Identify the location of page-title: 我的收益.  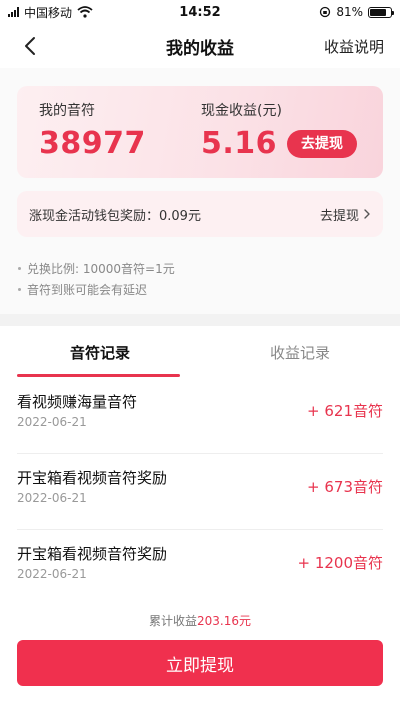
(200, 48).